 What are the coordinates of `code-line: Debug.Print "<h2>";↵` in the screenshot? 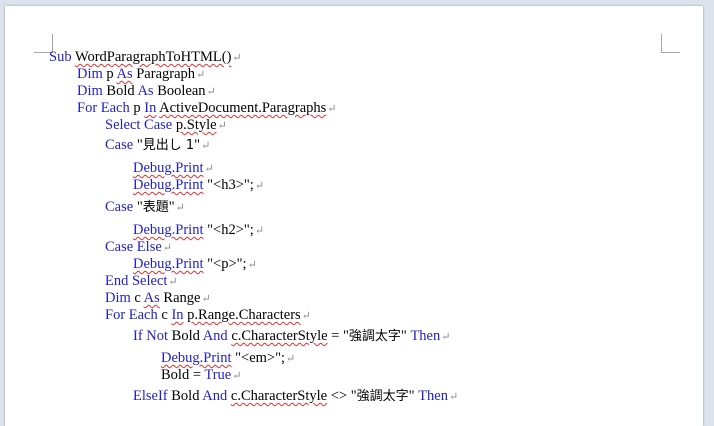 It's located at (198, 230).